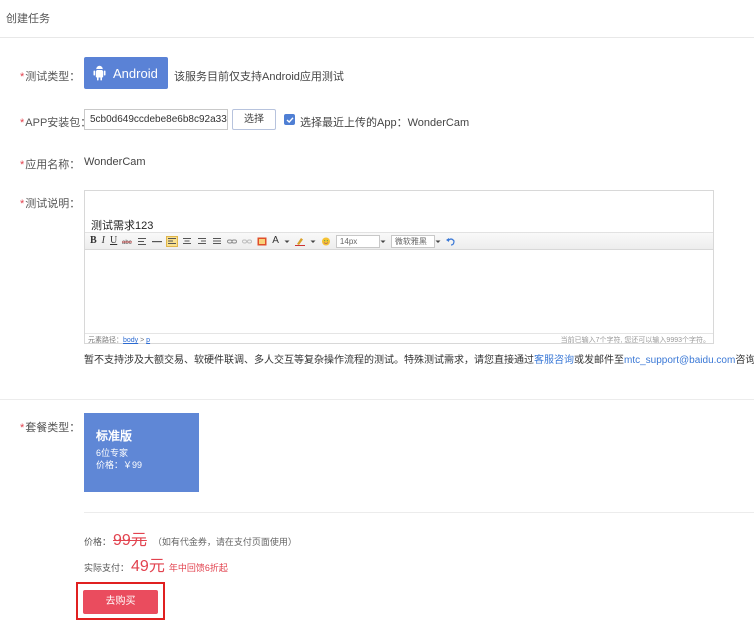  I want to click on original-price: 99元, so click(130, 540).